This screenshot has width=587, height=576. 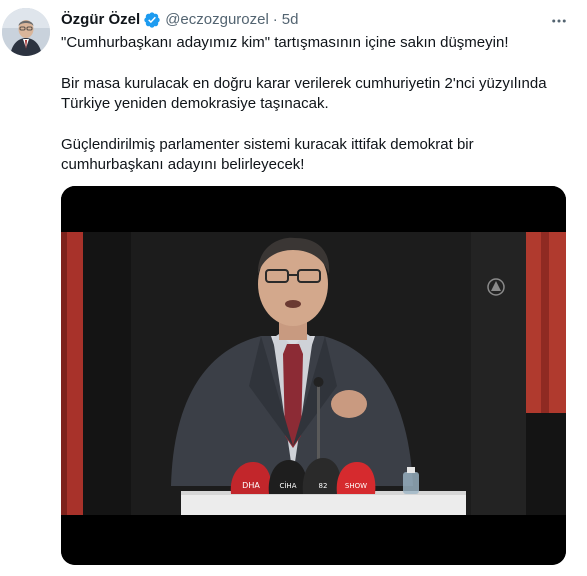 I want to click on author-name: Özgür Özel, so click(x=100, y=20).